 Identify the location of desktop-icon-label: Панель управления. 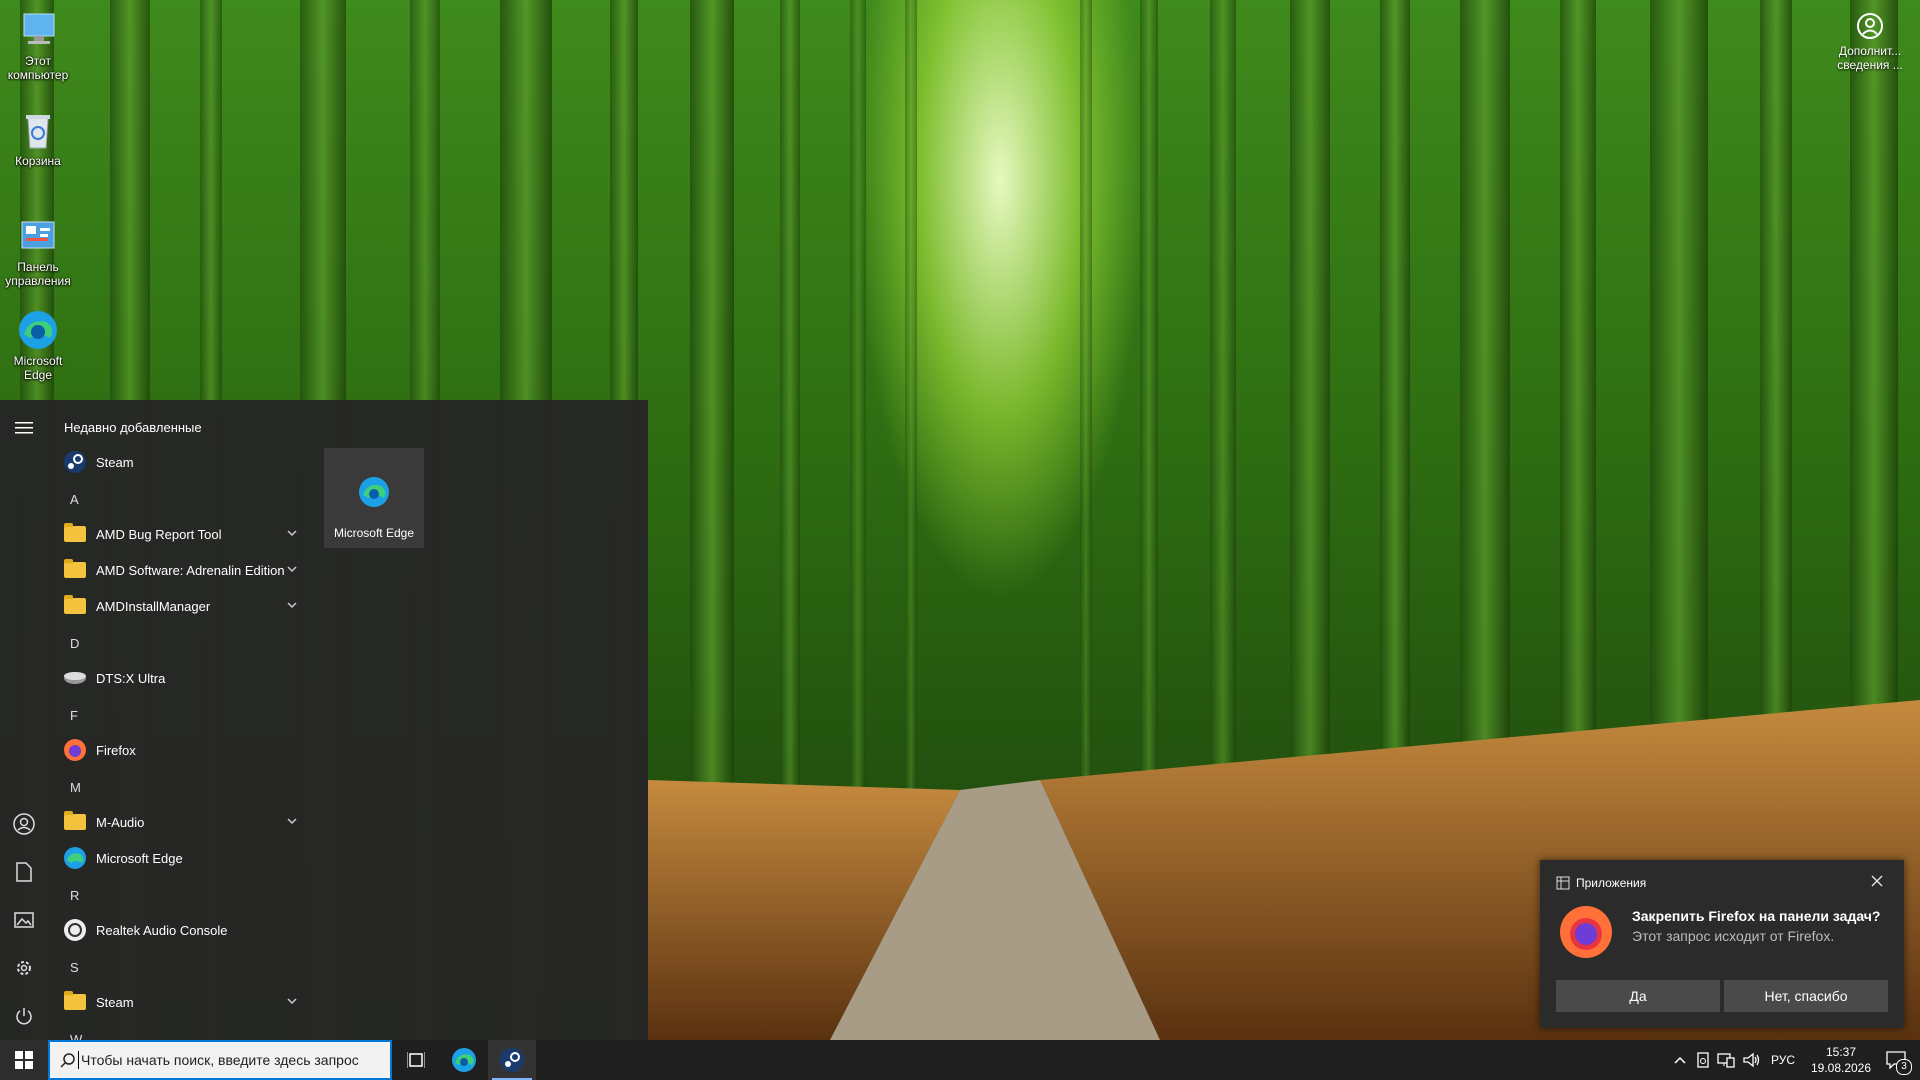
(38, 274).